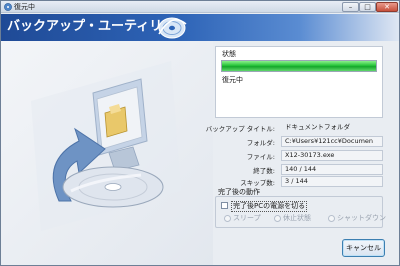 The height and width of the screenshot is (266, 400). Describe the element at coordinates (229, 54) in the screenshot. I see `status-label: 状態` at that location.